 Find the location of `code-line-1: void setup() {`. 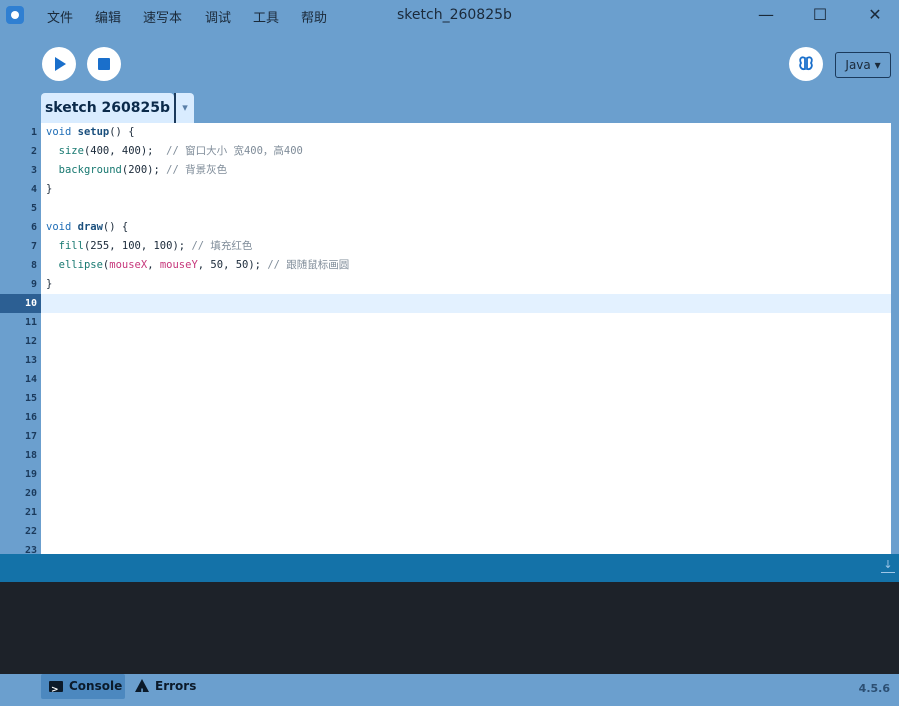

code-line-1: void setup() { is located at coordinates (90, 132).